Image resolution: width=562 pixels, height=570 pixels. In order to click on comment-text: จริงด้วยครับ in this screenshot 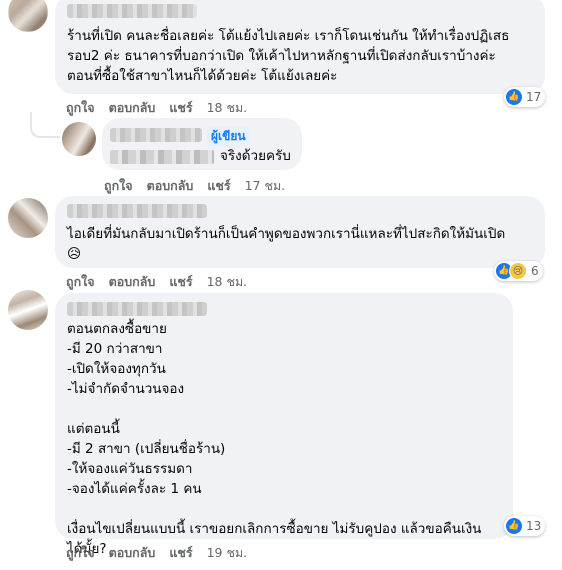, I will do `click(255, 156)`.